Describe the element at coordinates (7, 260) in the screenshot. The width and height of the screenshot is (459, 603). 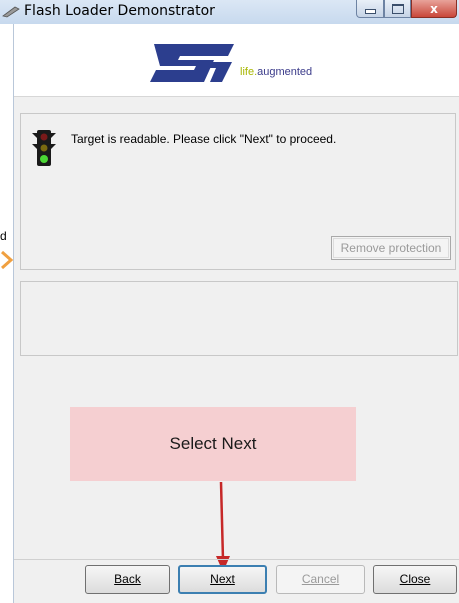
I see `edge-arrow-icon` at that location.